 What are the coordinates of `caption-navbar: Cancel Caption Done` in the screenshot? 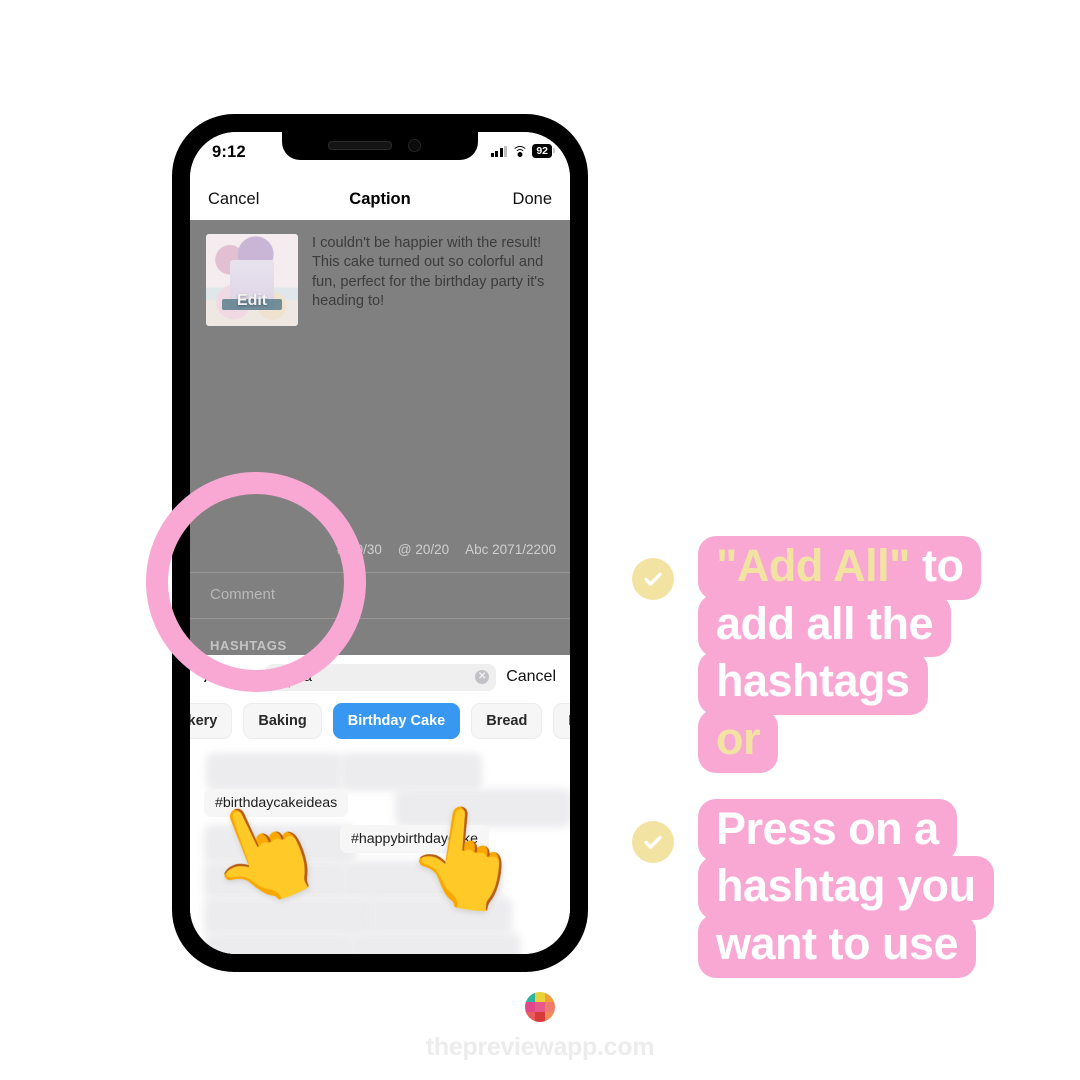 It's located at (380, 199).